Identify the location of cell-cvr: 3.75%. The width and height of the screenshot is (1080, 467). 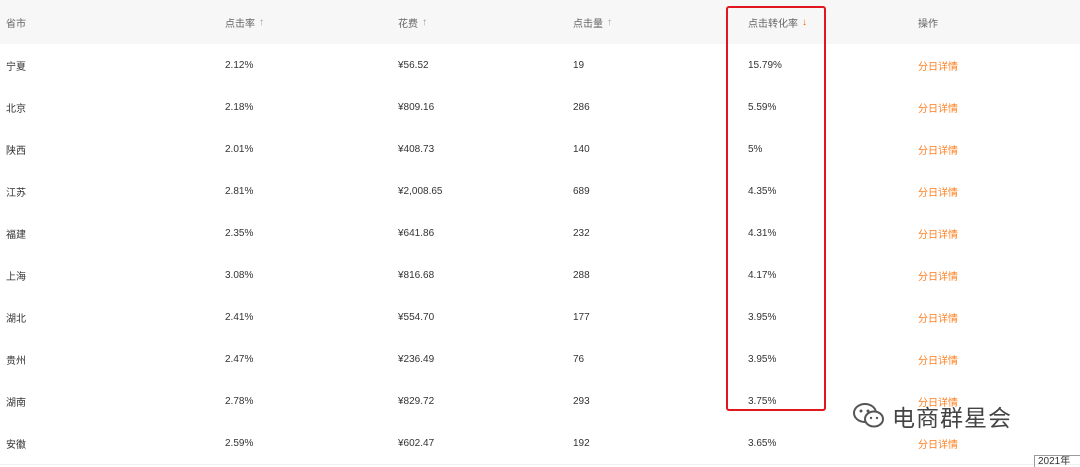
(762, 401).